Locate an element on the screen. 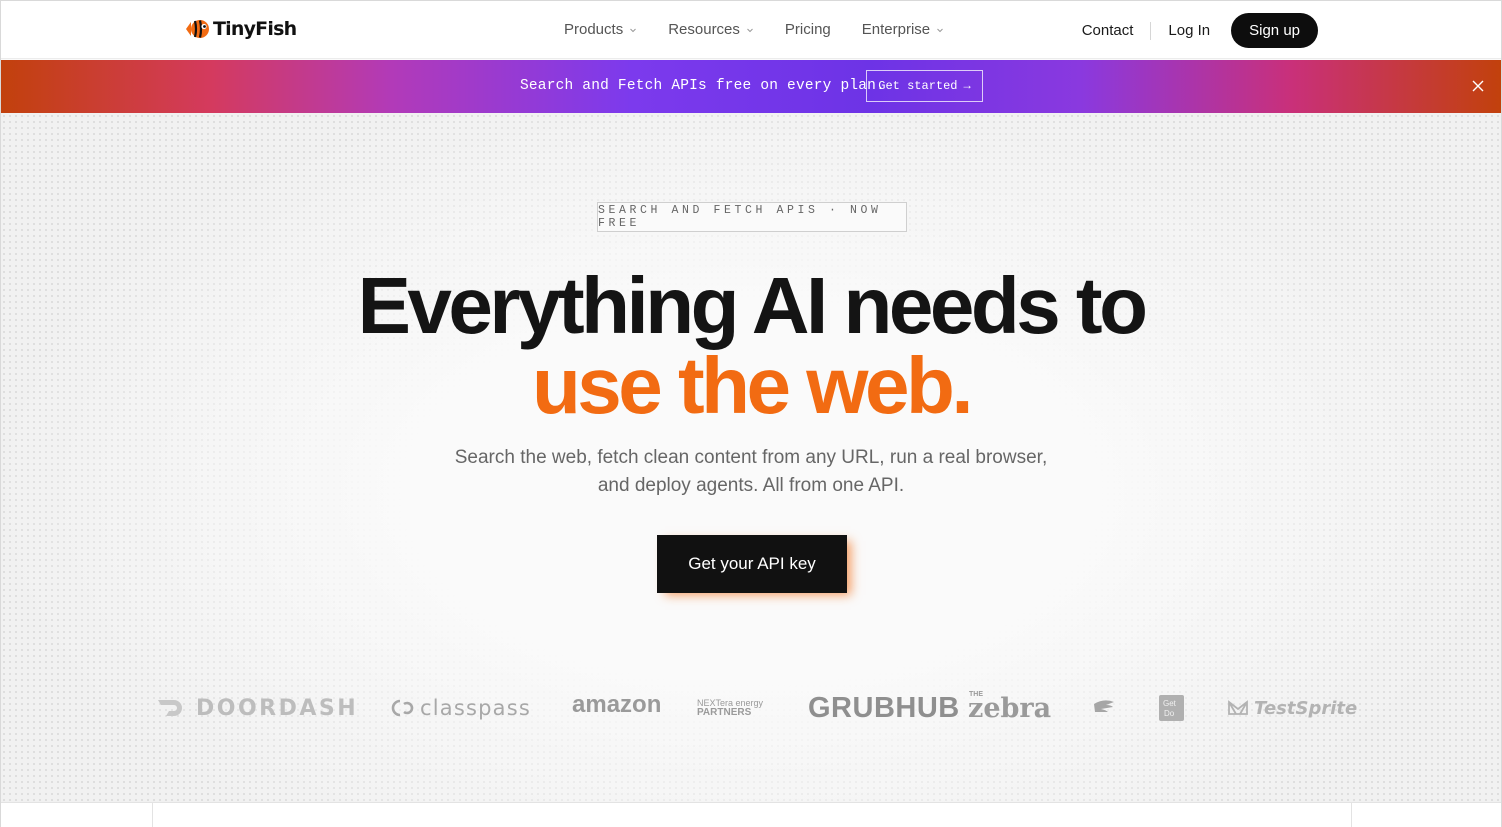  doordash-wordmark: DOORDASH is located at coordinates (277, 708).